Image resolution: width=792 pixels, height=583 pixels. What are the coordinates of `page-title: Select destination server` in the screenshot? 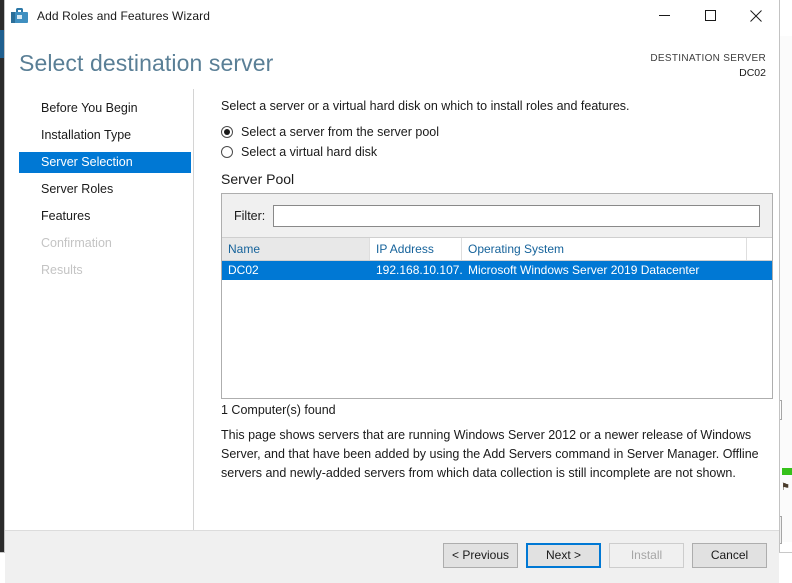 It's located at (146, 63).